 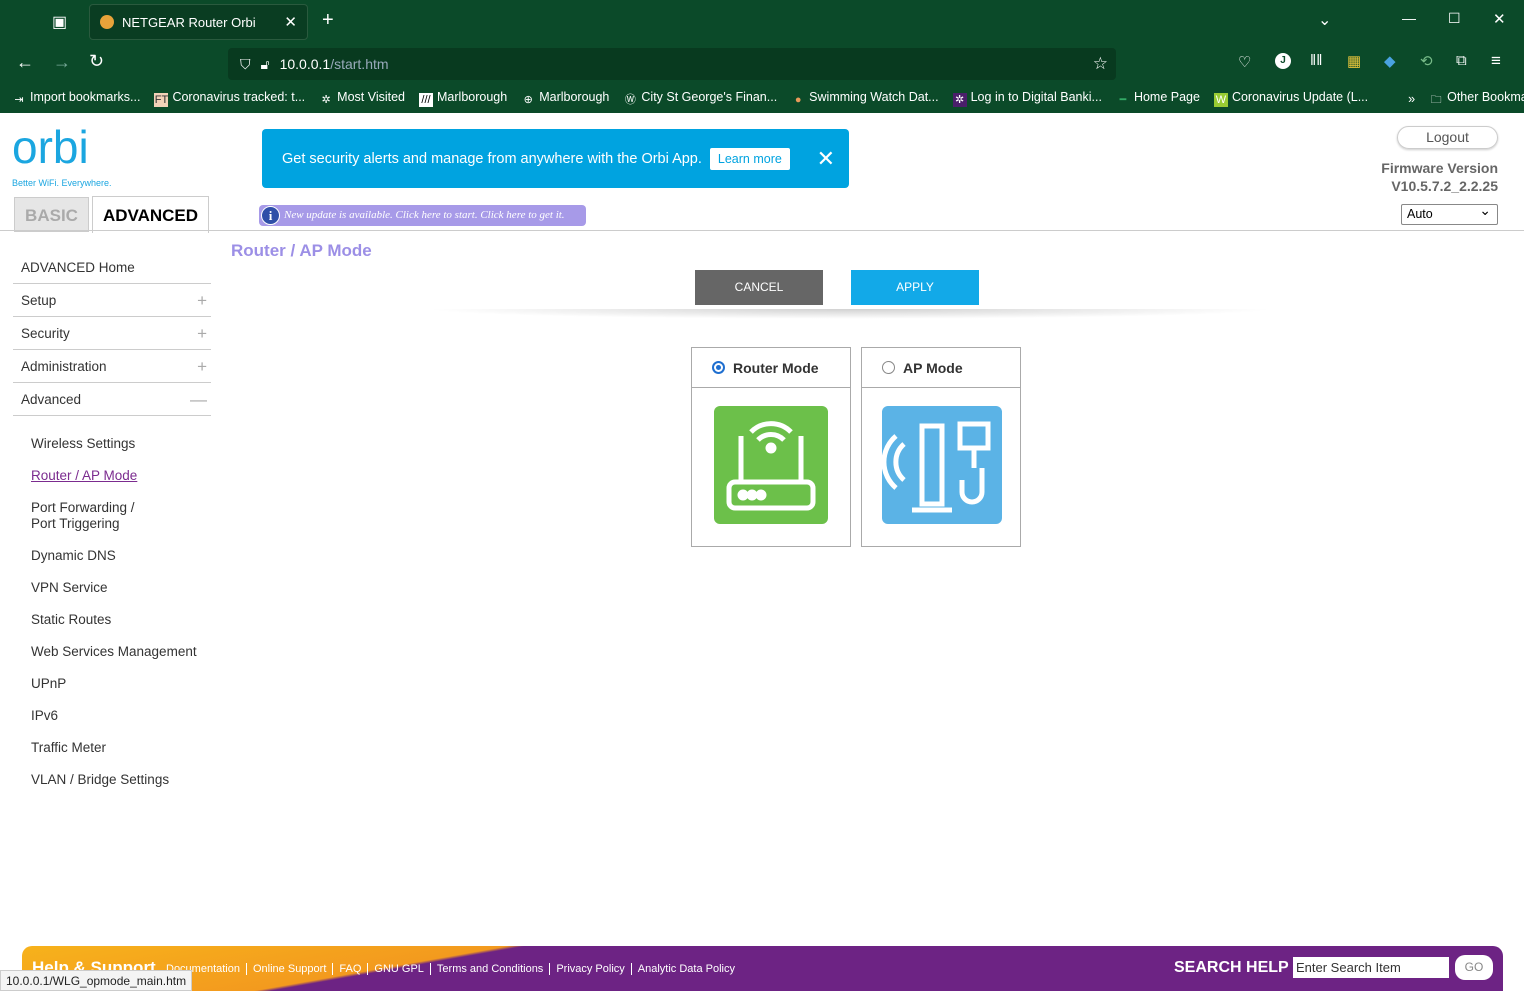 I want to click on new-tab-icon: +, so click(x=328, y=20).